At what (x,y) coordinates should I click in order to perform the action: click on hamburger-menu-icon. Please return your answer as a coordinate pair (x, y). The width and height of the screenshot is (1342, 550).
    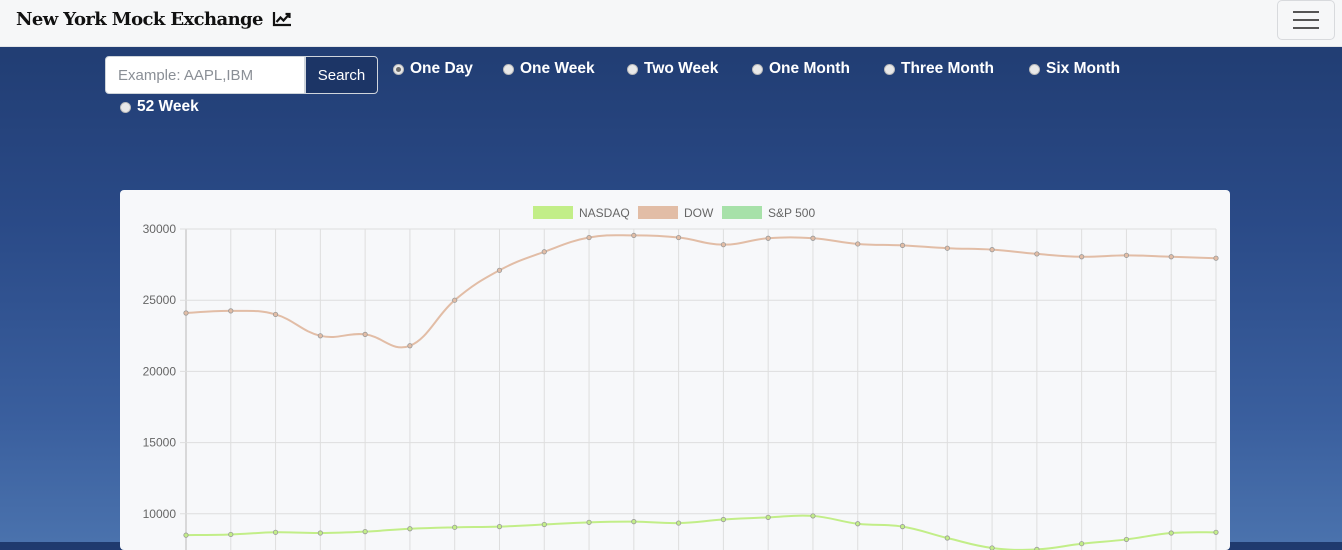
    Looking at the image, I should click on (1306, 20).